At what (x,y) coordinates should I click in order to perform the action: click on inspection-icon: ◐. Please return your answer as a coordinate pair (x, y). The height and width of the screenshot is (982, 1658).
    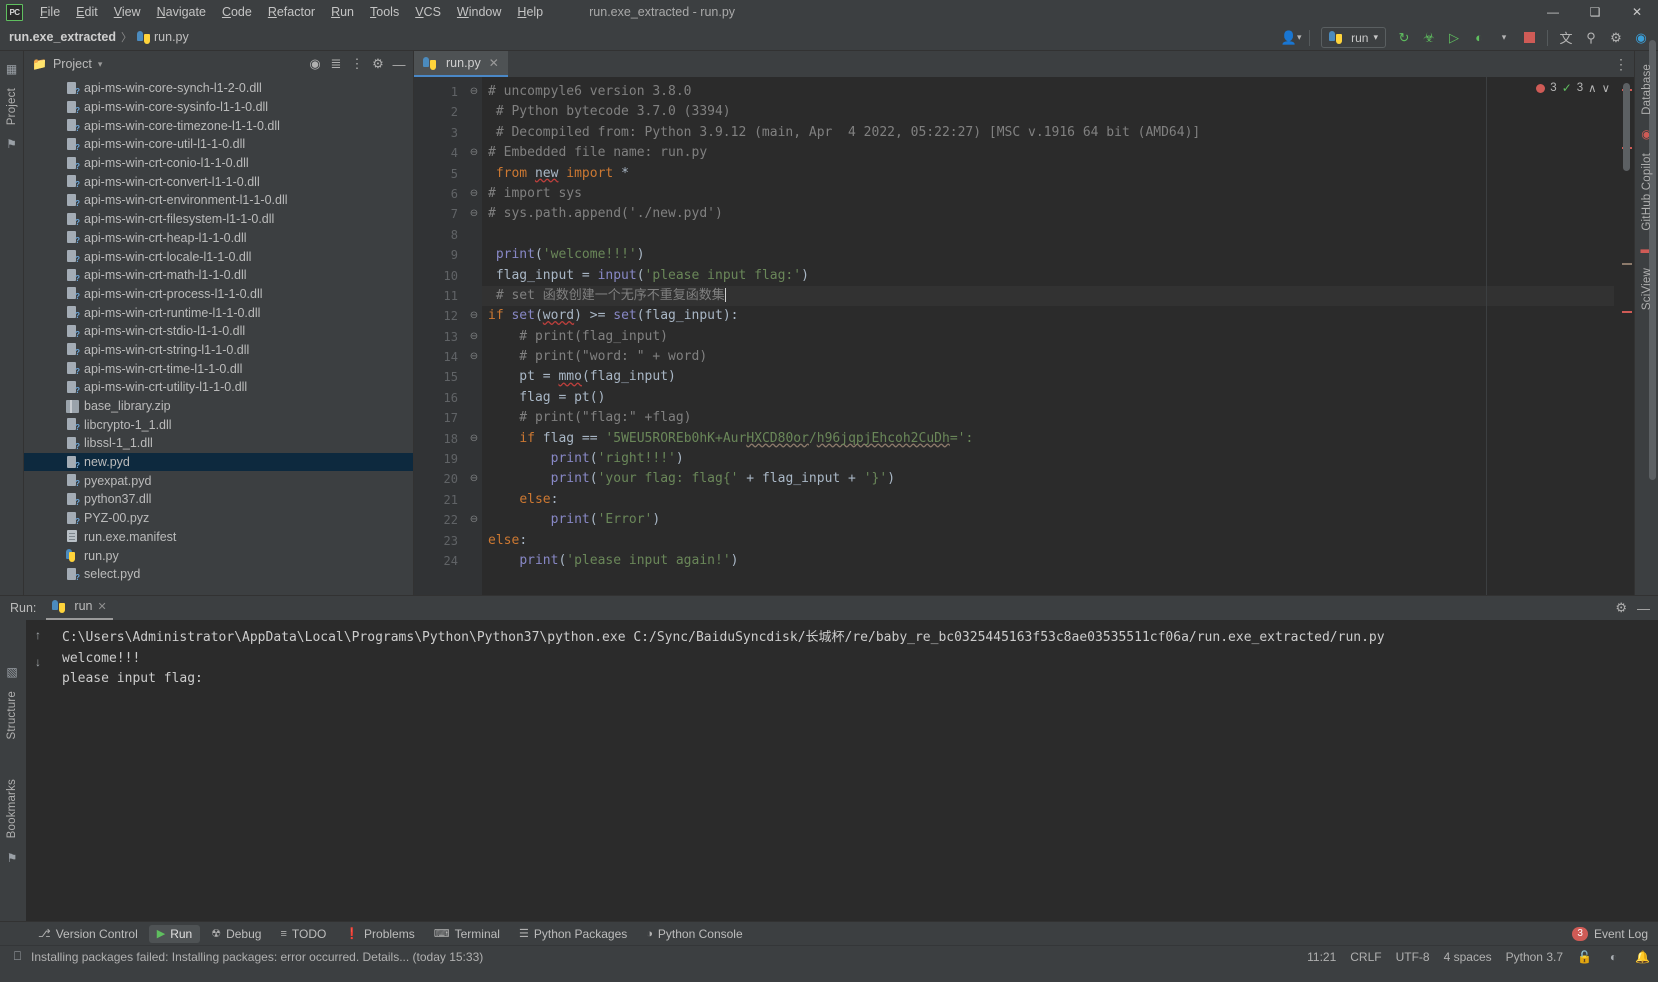
    Looking at the image, I should click on (1613, 956).